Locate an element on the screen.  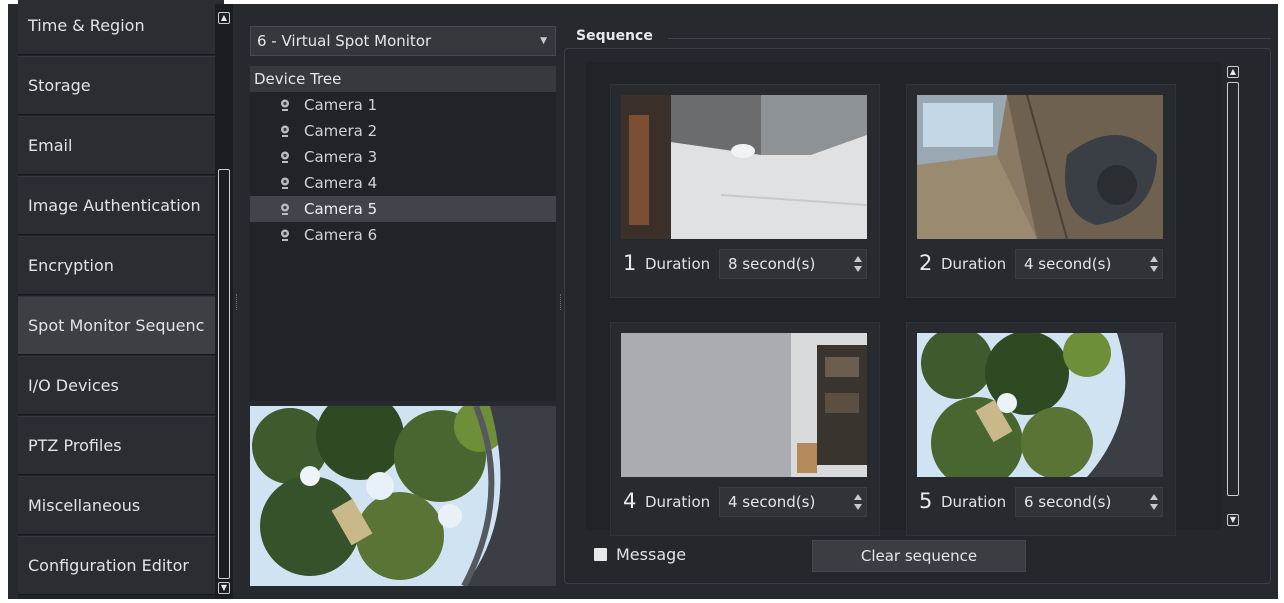
device-tree-header: Device Tree is located at coordinates (403, 79).